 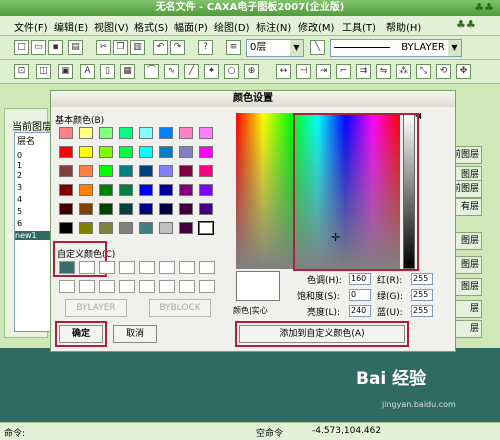 What do you see at coordinates (283, 71) in the screenshot?
I see `dim-icon: ↔` at bounding box center [283, 71].